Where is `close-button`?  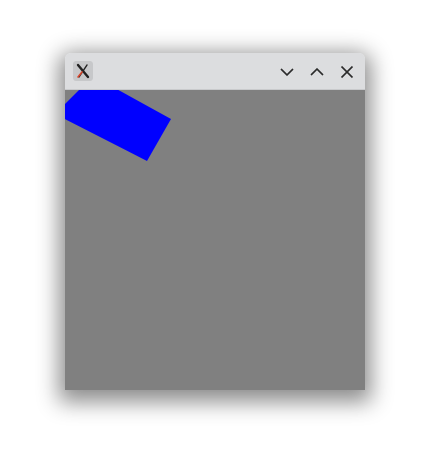
close-button is located at coordinates (347, 72).